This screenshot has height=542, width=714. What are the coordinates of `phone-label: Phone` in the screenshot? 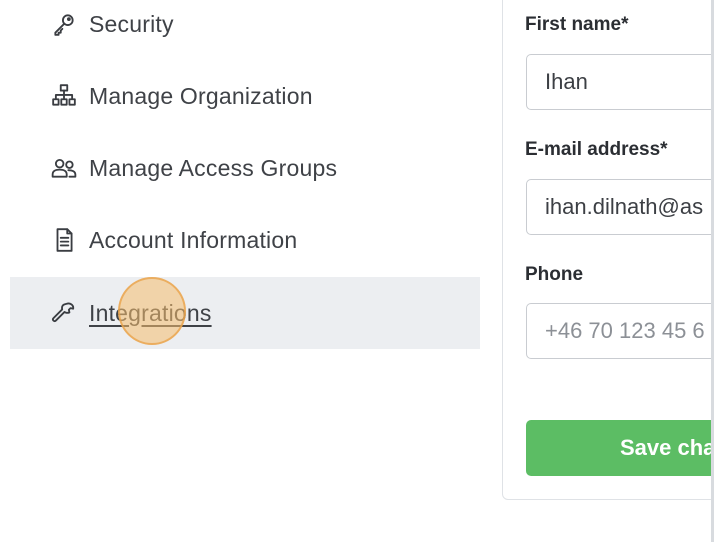 It's located at (554, 274).